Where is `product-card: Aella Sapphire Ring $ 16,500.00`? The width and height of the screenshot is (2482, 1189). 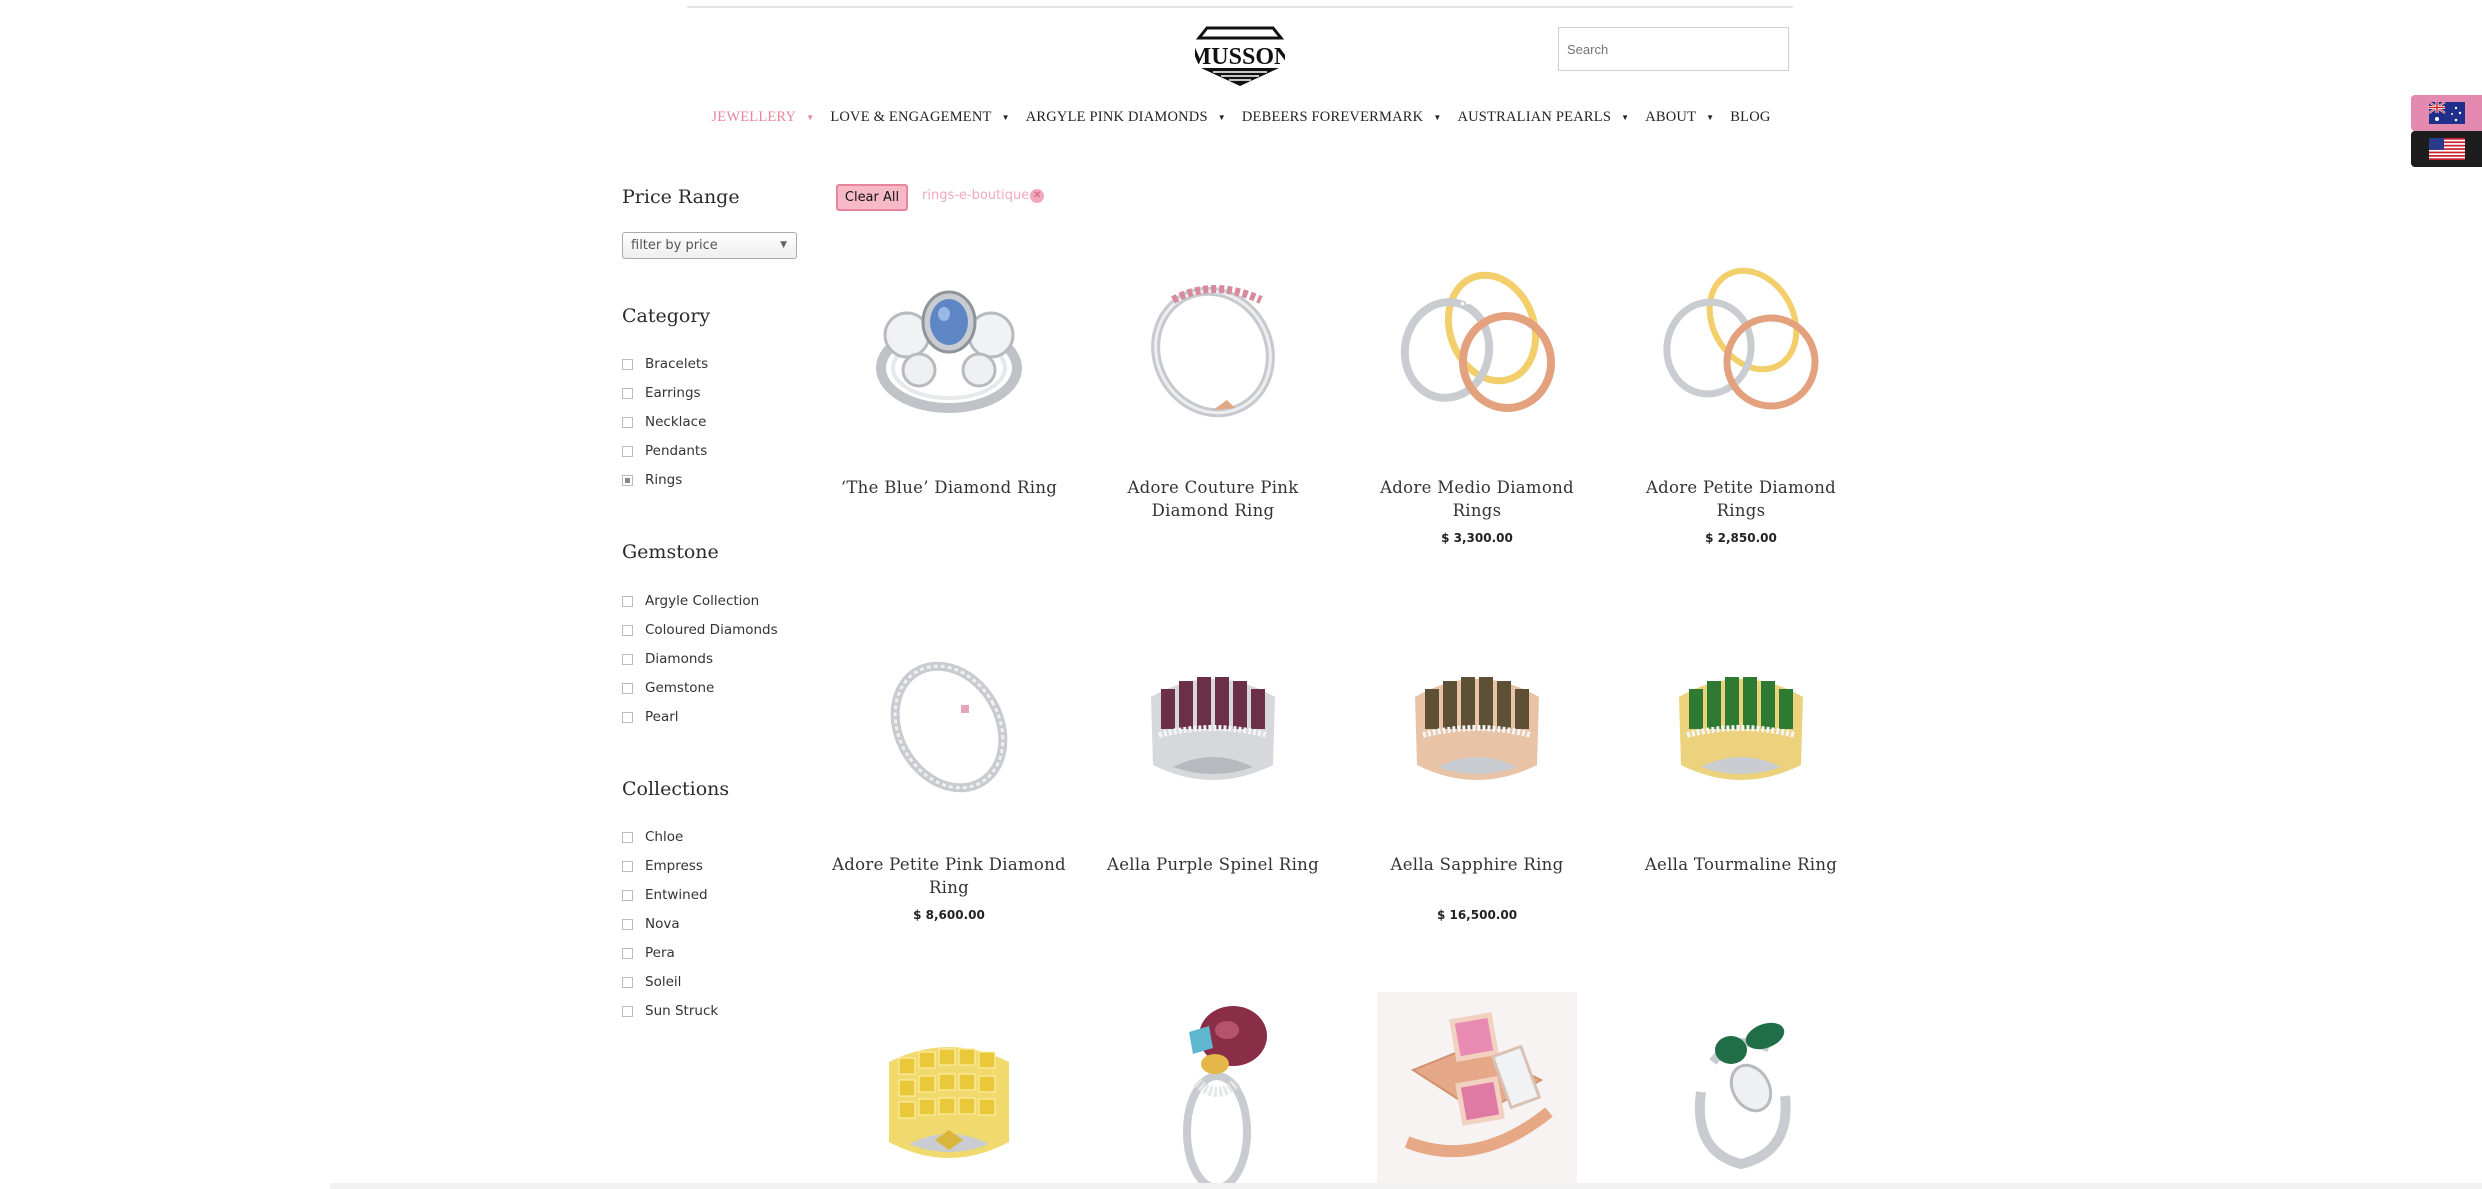 product-card: Aella Sapphire Ring $ 16,500.00 is located at coordinates (1477, 777).